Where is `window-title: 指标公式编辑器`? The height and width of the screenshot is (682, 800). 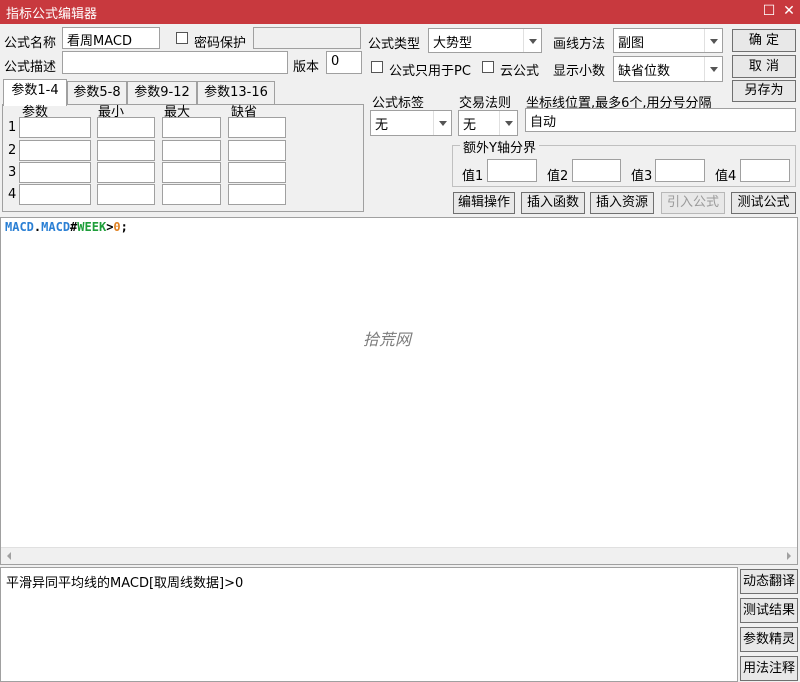 window-title: 指标公式编辑器 is located at coordinates (52, 14).